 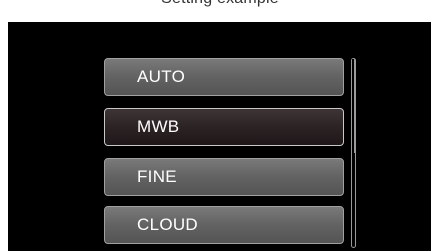 I want to click on header-title: Setting example, so click(x=220, y=4).